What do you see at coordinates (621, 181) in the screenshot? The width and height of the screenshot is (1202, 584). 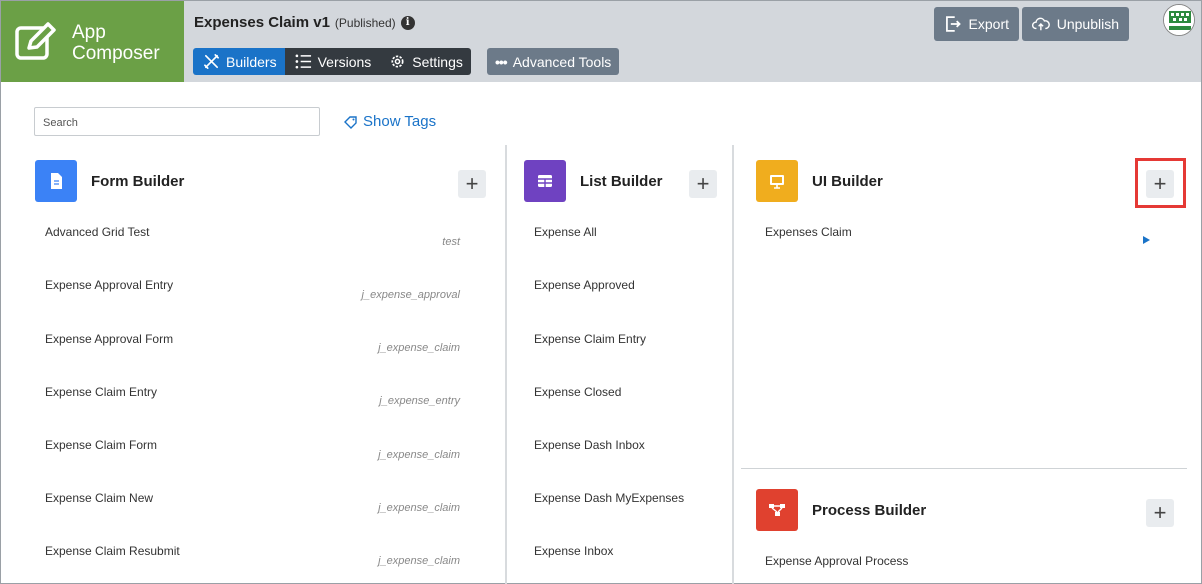 I see `list-builder-title: List Builder` at bounding box center [621, 181].